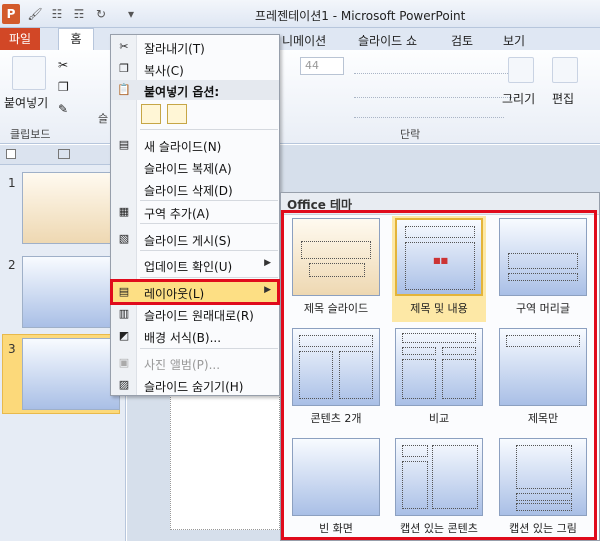 Image resolution: width=600 pixels, height=542 pixels. What do you see at coordinates (168, 91) in the screenshot?
I see `menu-item-paste-options: 📋 붙여넣기 옵션:` at bounding box center [168, 91].